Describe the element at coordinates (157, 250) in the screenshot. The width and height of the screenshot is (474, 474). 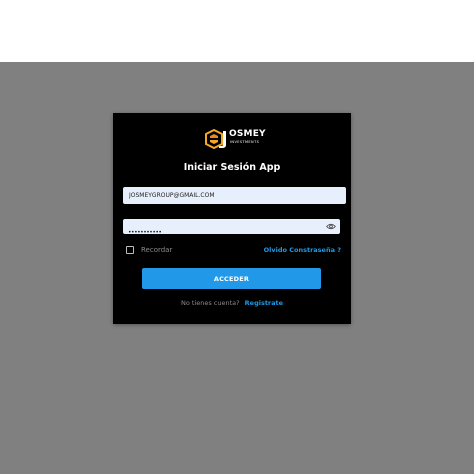
I see `remember-label: Recordar` at that location.